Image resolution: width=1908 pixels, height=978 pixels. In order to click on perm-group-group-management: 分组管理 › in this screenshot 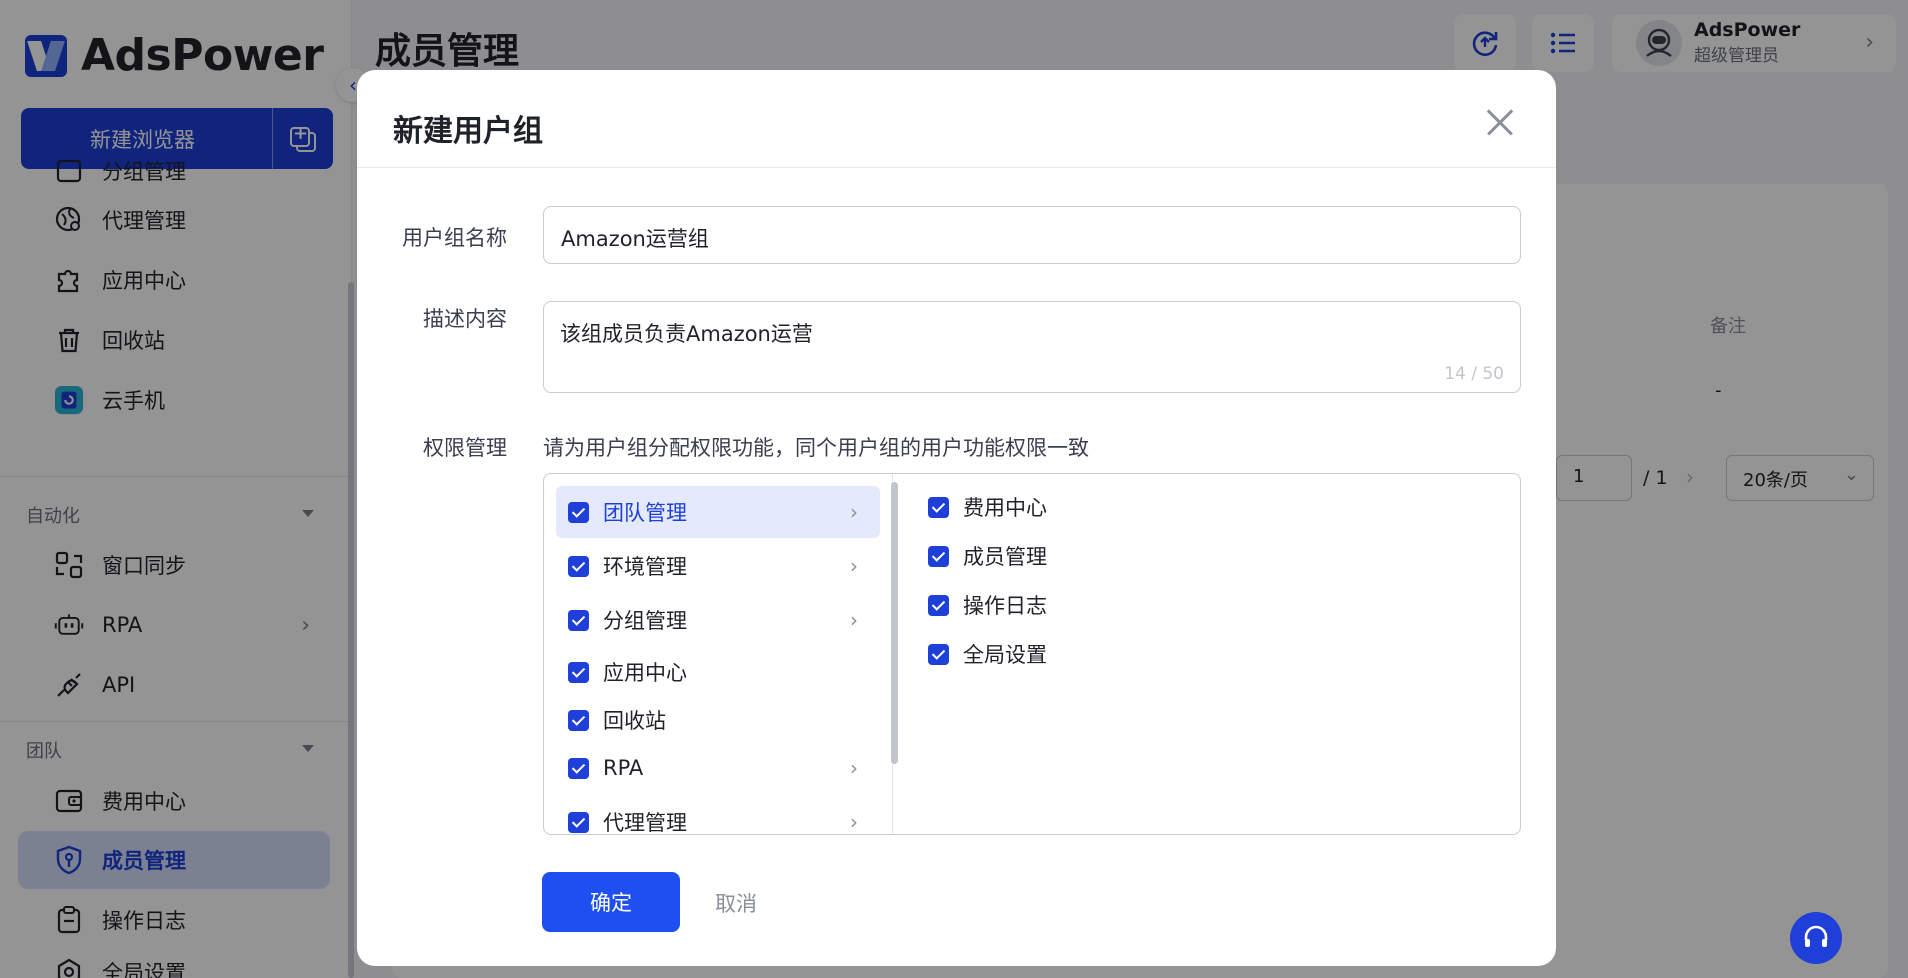, I will do `click(718, 620)`.